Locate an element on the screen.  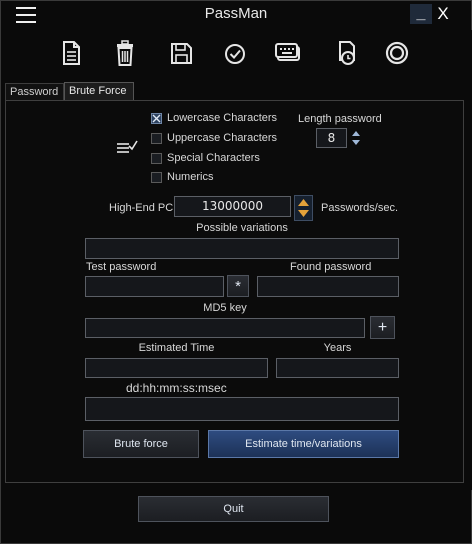
found-password-label: Found password is located at coordinates (331, 267).